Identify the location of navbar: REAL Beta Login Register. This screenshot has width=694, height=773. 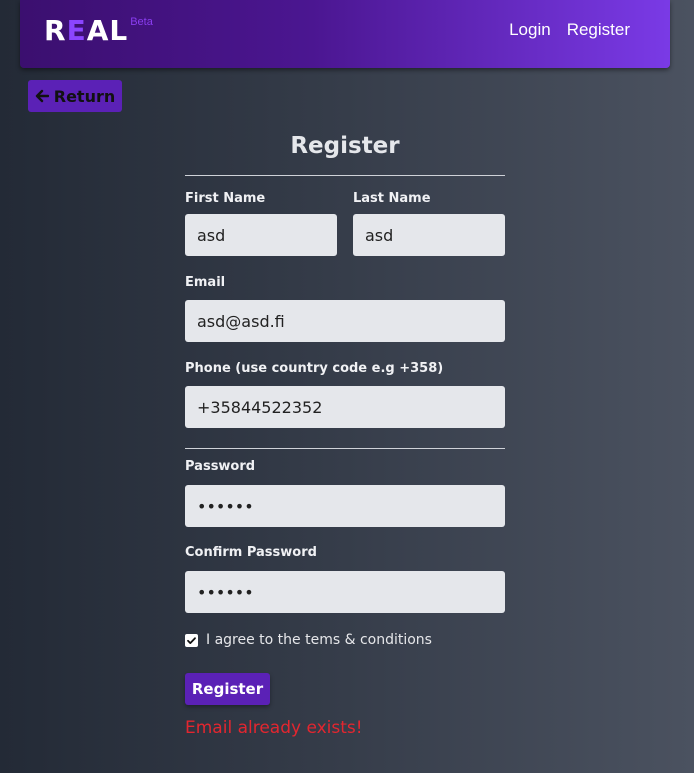
(345, 34).